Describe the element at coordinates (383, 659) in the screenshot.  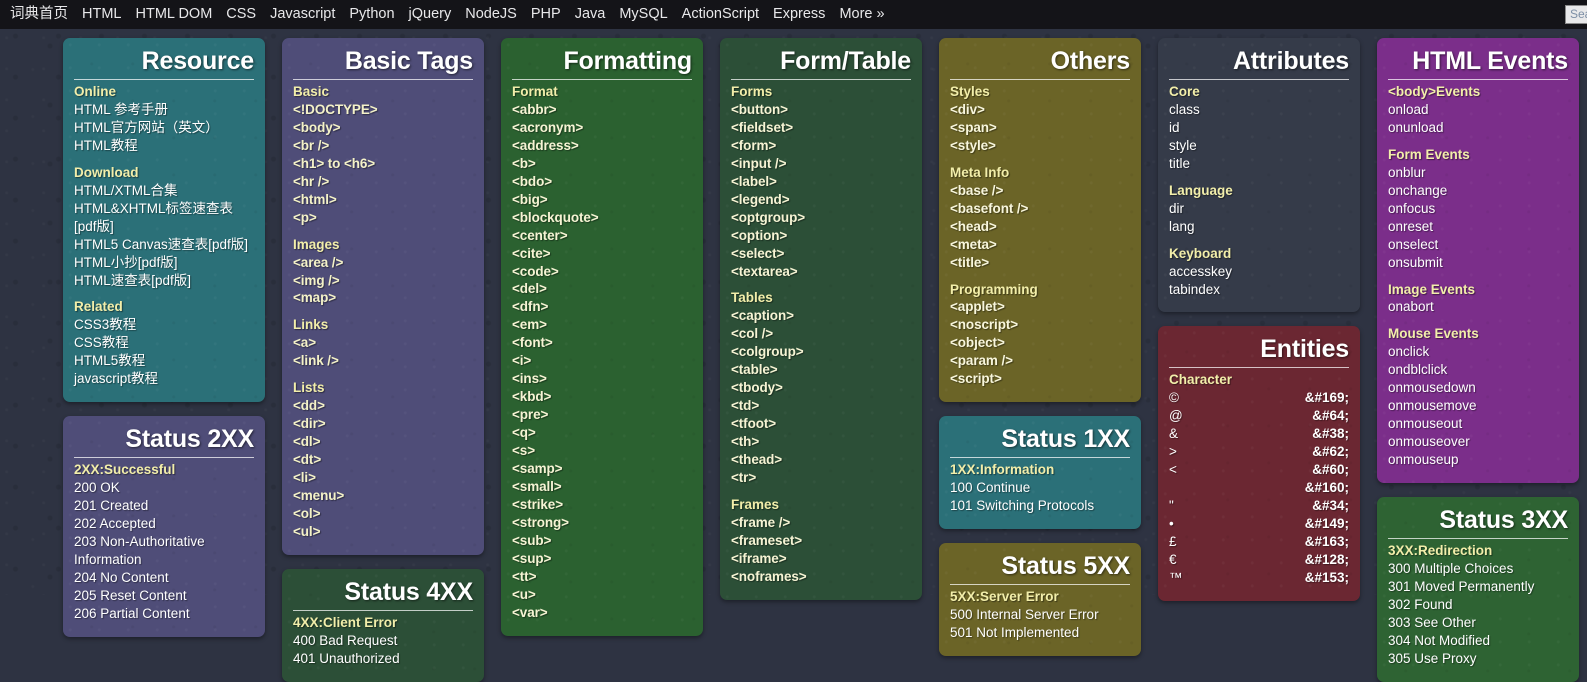
I see `list-item: 401 Unauthorized` at that location.